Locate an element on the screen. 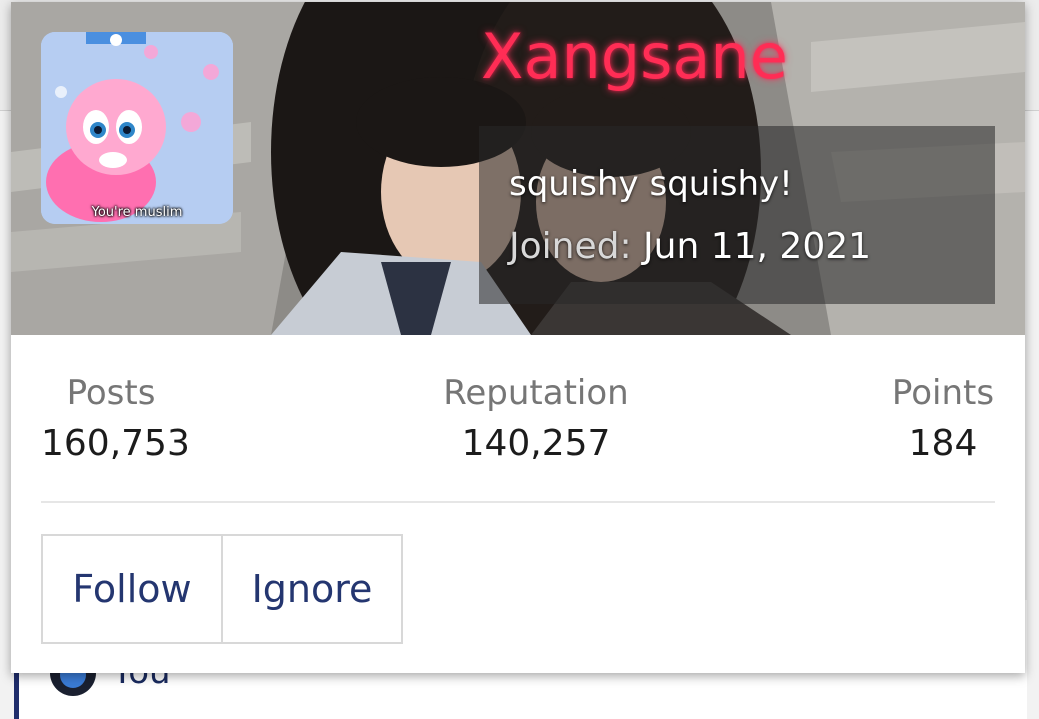 Image resolution: width=1039 pixels, height=719 pixels. action-button-group: Follow Ignore is located at coordinates (222, 589).